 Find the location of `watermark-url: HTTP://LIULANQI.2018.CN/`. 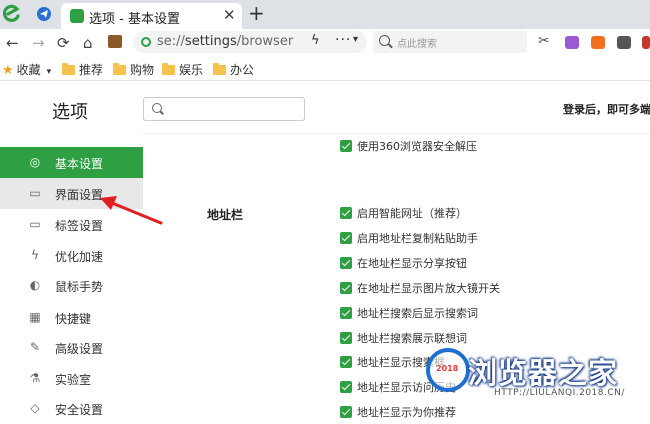

watermark-url: HTTP://LIULANQI.2018.CN/ is located at coordinates (559, 393).